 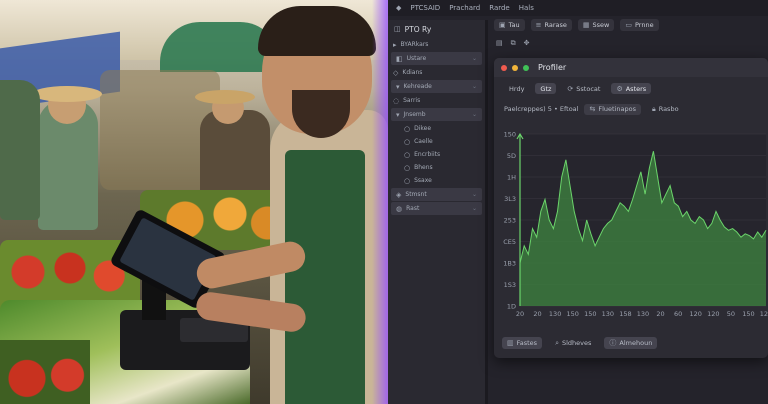 What do you see at coordinates (551, 25) in the screenshot?
I see `toolbar-button-2: ≡ Rarase` at bounding box center [551, 25].